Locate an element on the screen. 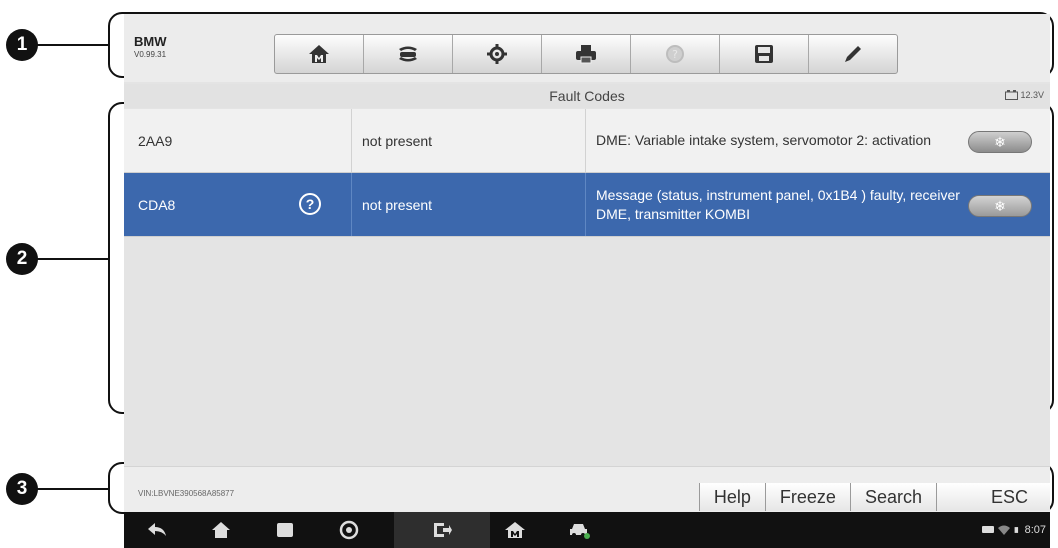 This screenshot has height=548, width=1058. search-button: Search is located at coordinates (892, 497).